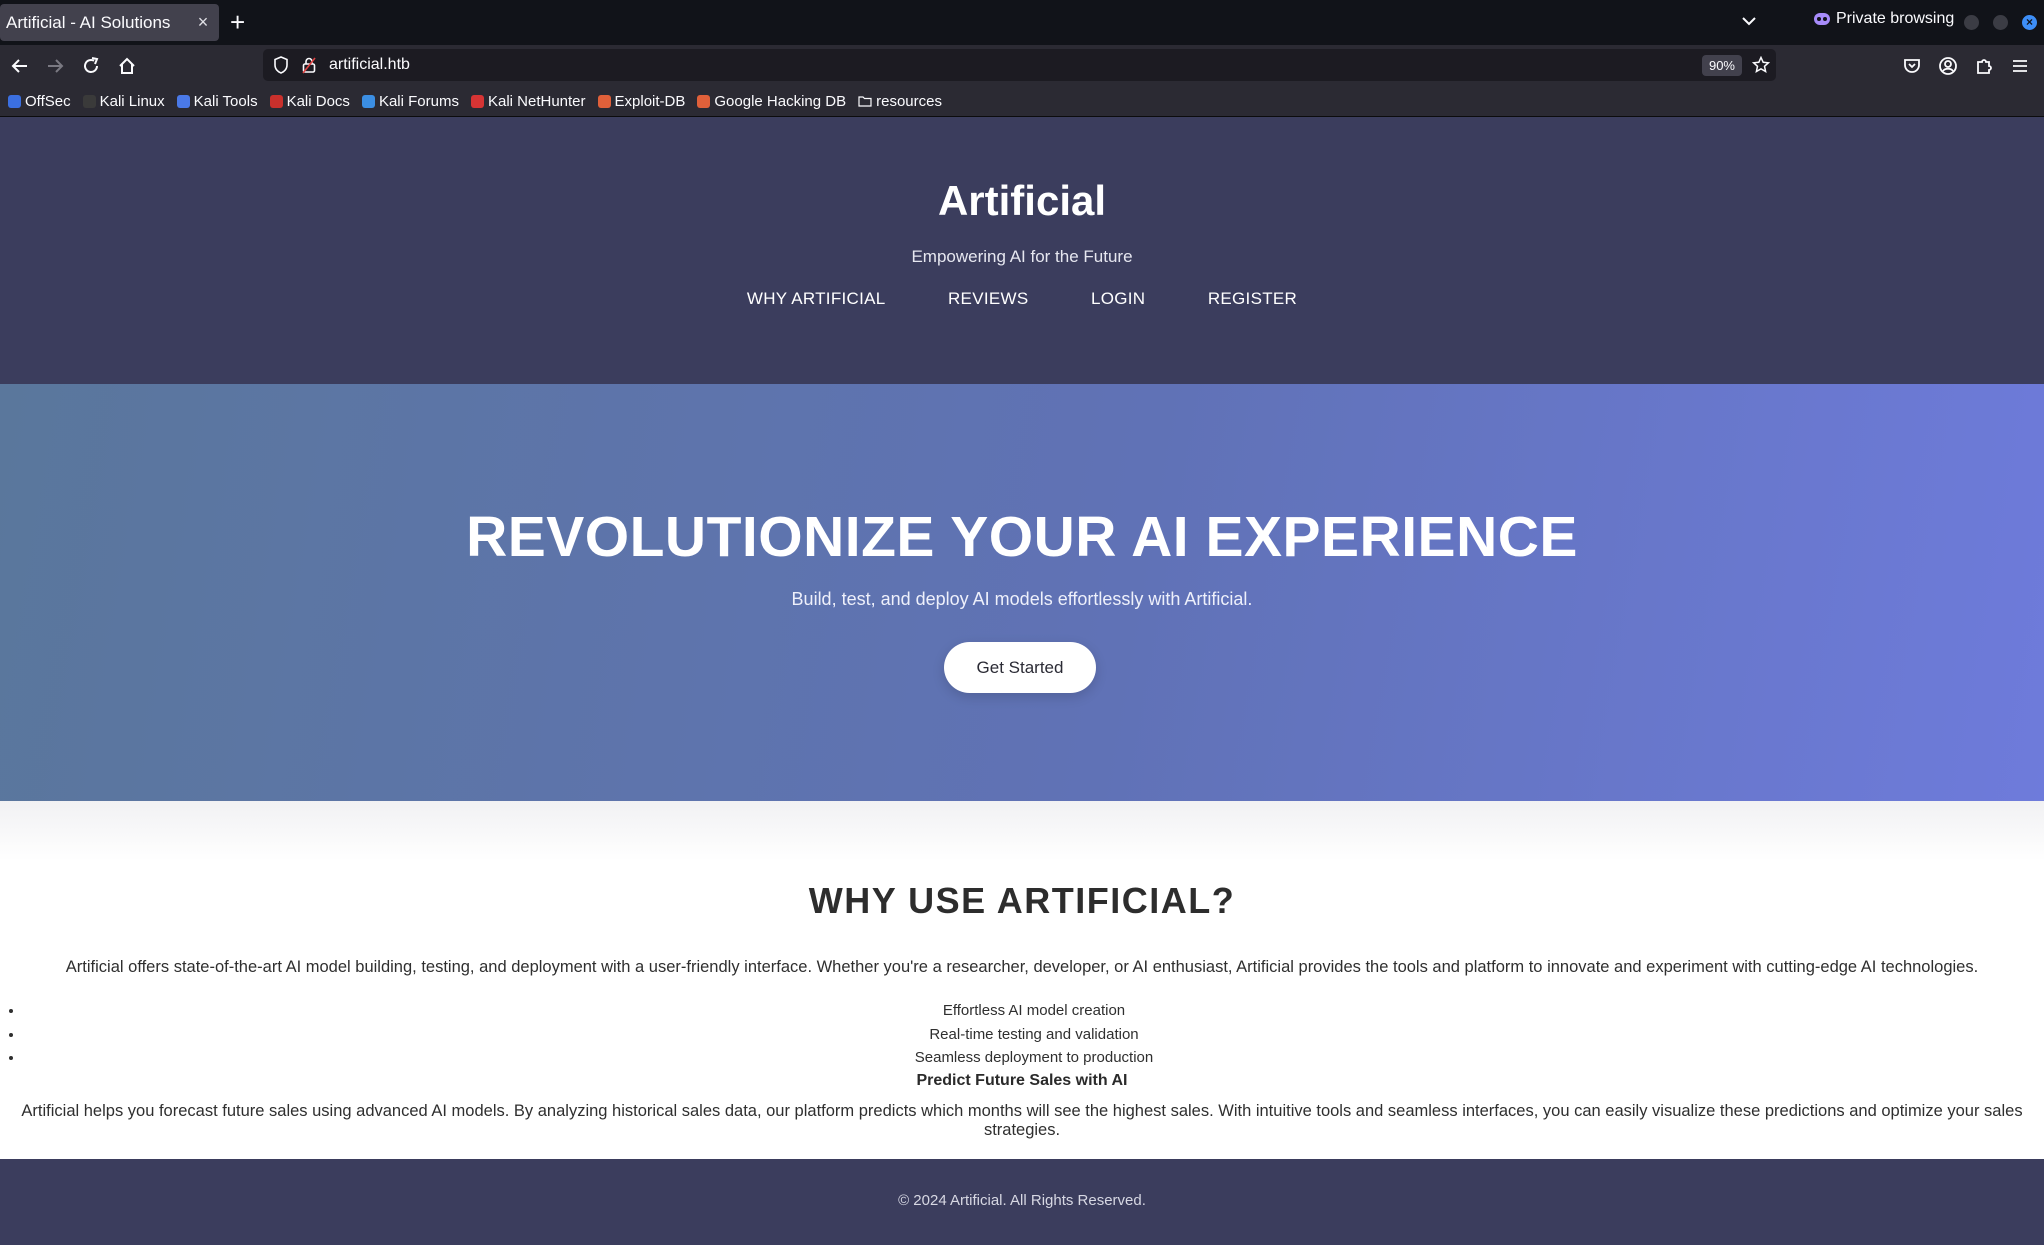 This screenshot has width=2044, height=1245. What do you see at coordinates (1022, 1080) in the screenshot?
I see `predict-sales-heading: Predict Future Sales with AI` at bounding box center [1022, 1080].